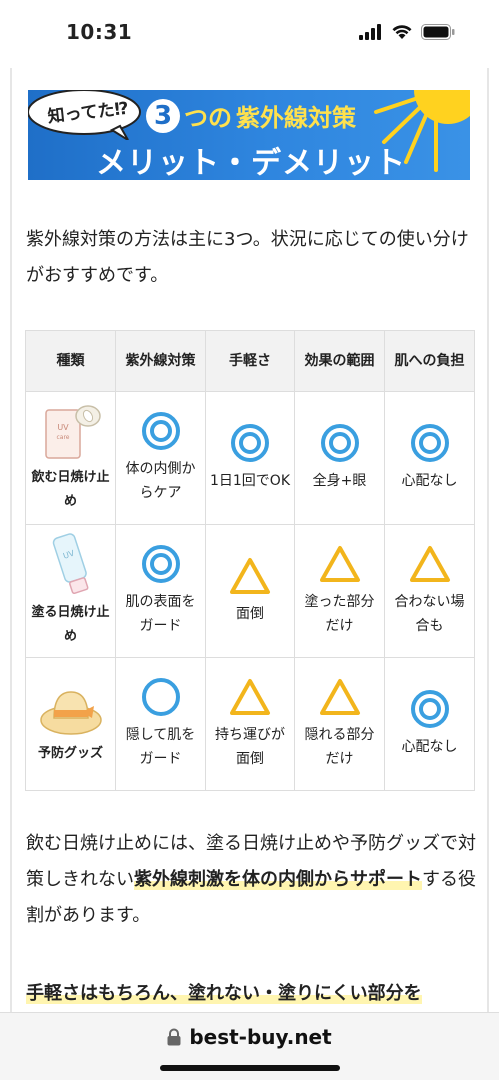 This screenshot has height=1080, width=499. Describe the element at coordinates (260, 1037) in the screenshot. I see `url-text: best-buy.net` at that location.